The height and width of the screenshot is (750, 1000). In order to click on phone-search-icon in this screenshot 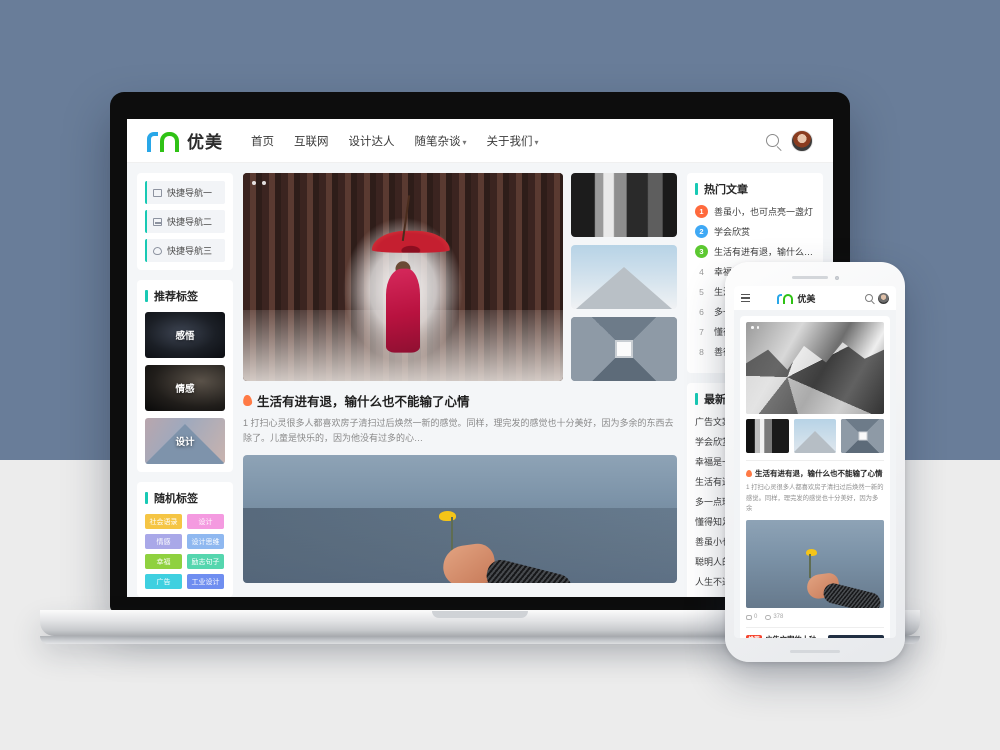, I will do `click(869, 298)`.